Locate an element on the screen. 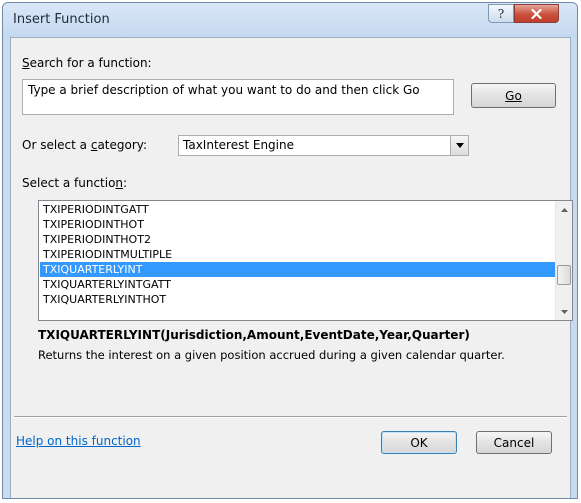 The width and height of the screenshot is (581, 503). list-item-selected: TXIQUARTERLYINT is located at coordinates (297, 269).